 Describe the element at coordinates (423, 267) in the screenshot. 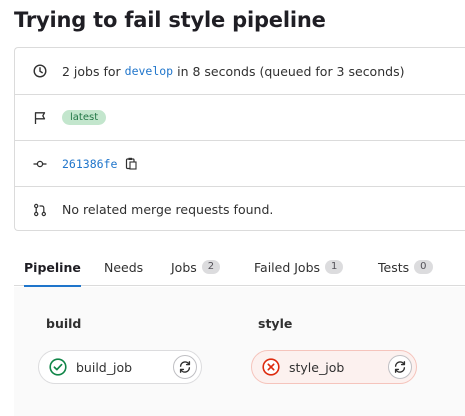

I see `tests-count-badge: 0` at that location.